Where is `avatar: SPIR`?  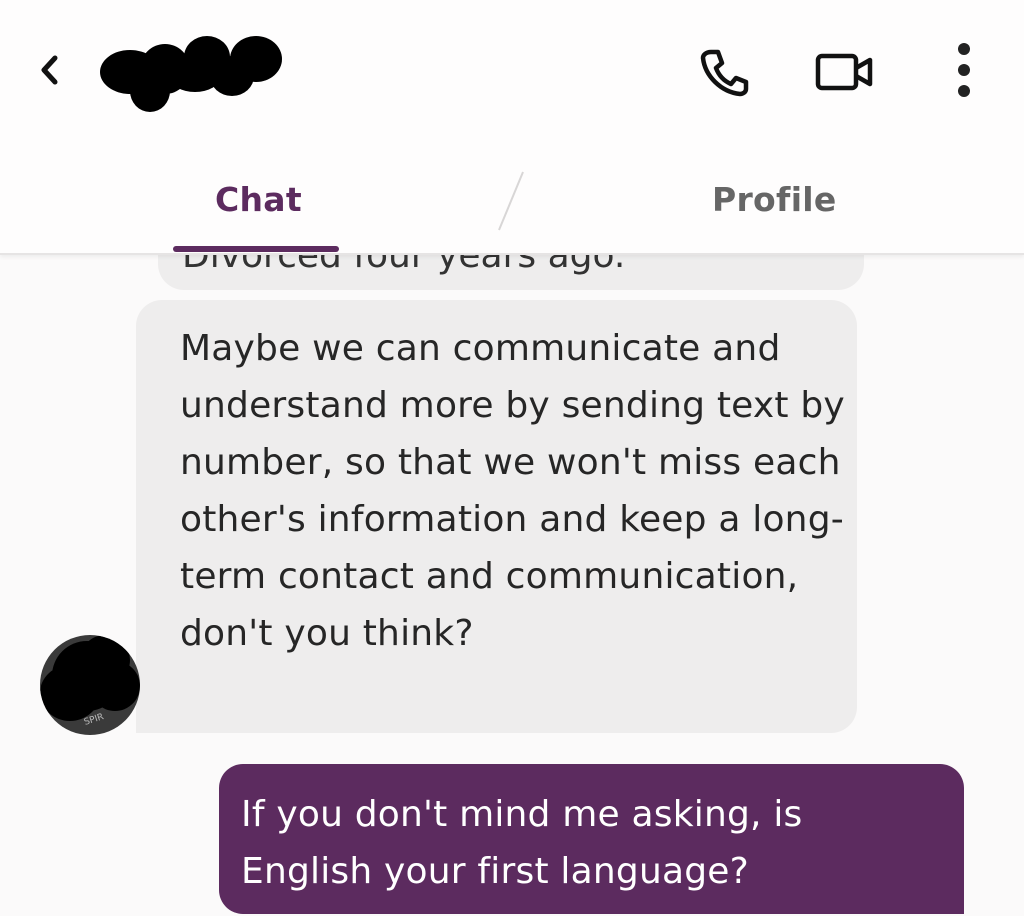
avatar: SPIR is located at coordinates (90, 685).